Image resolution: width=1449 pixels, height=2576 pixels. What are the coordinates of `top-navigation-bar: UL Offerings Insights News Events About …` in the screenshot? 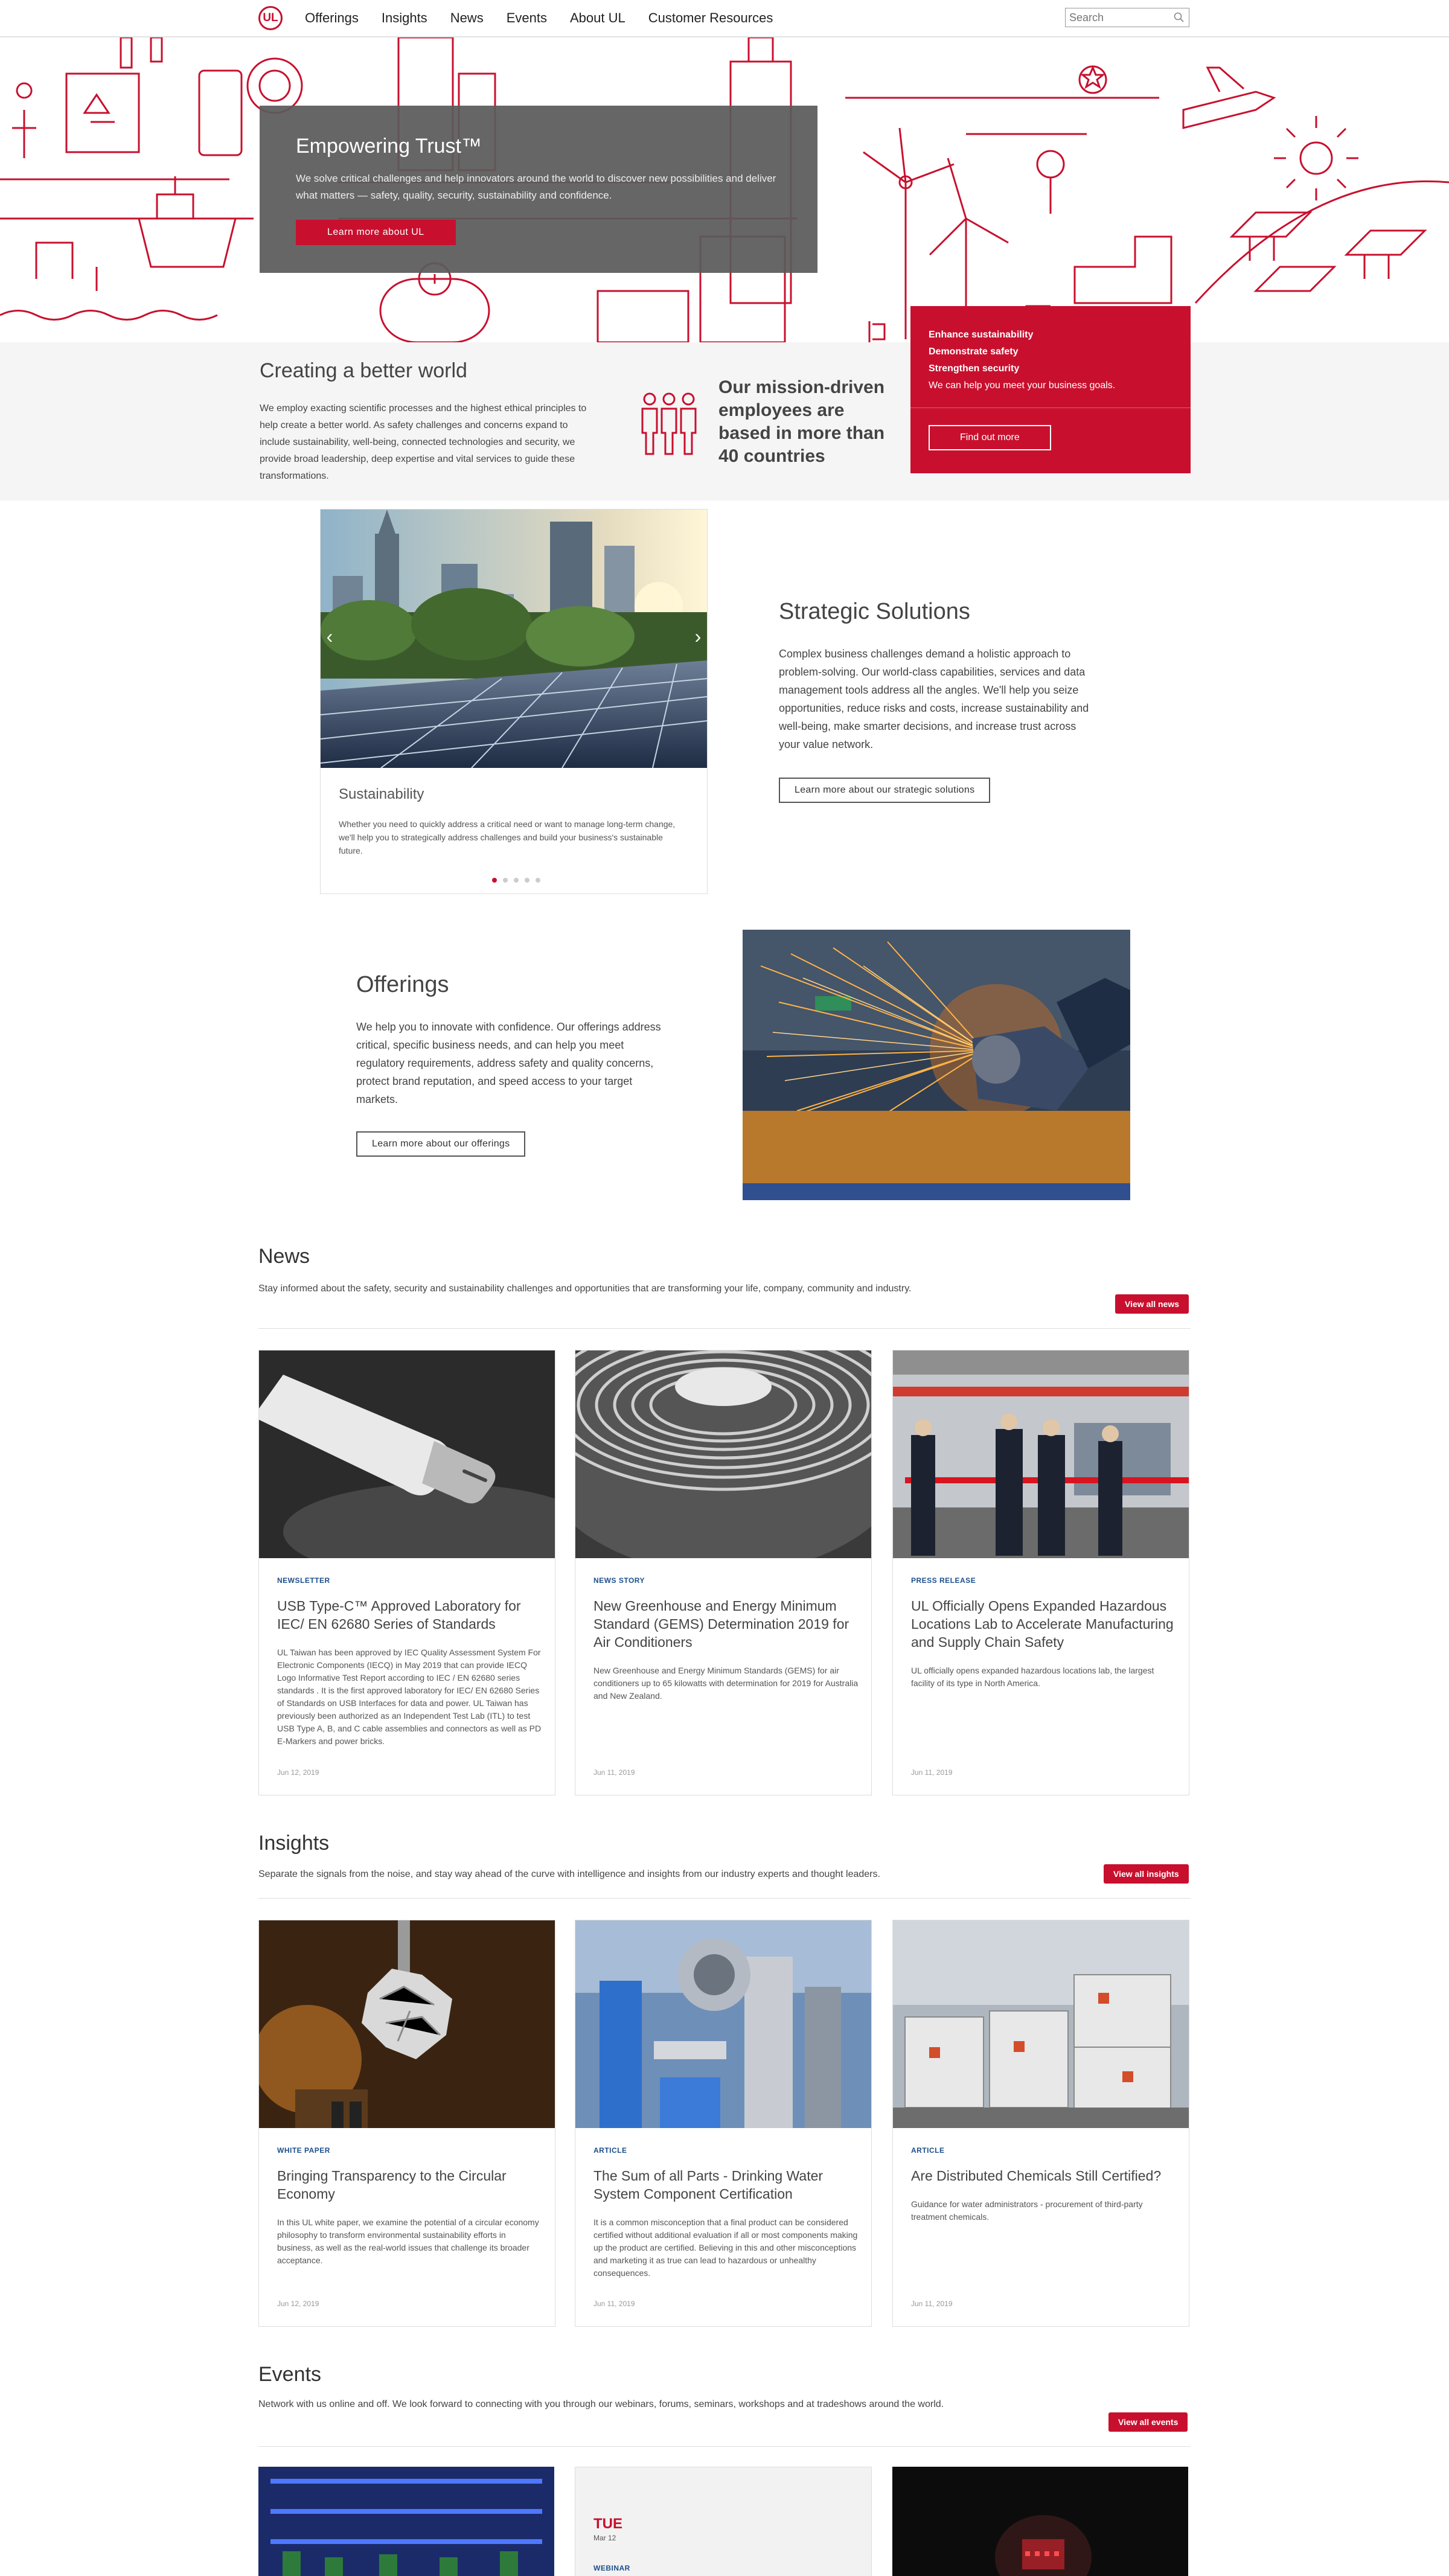 It's located at (724, 19).